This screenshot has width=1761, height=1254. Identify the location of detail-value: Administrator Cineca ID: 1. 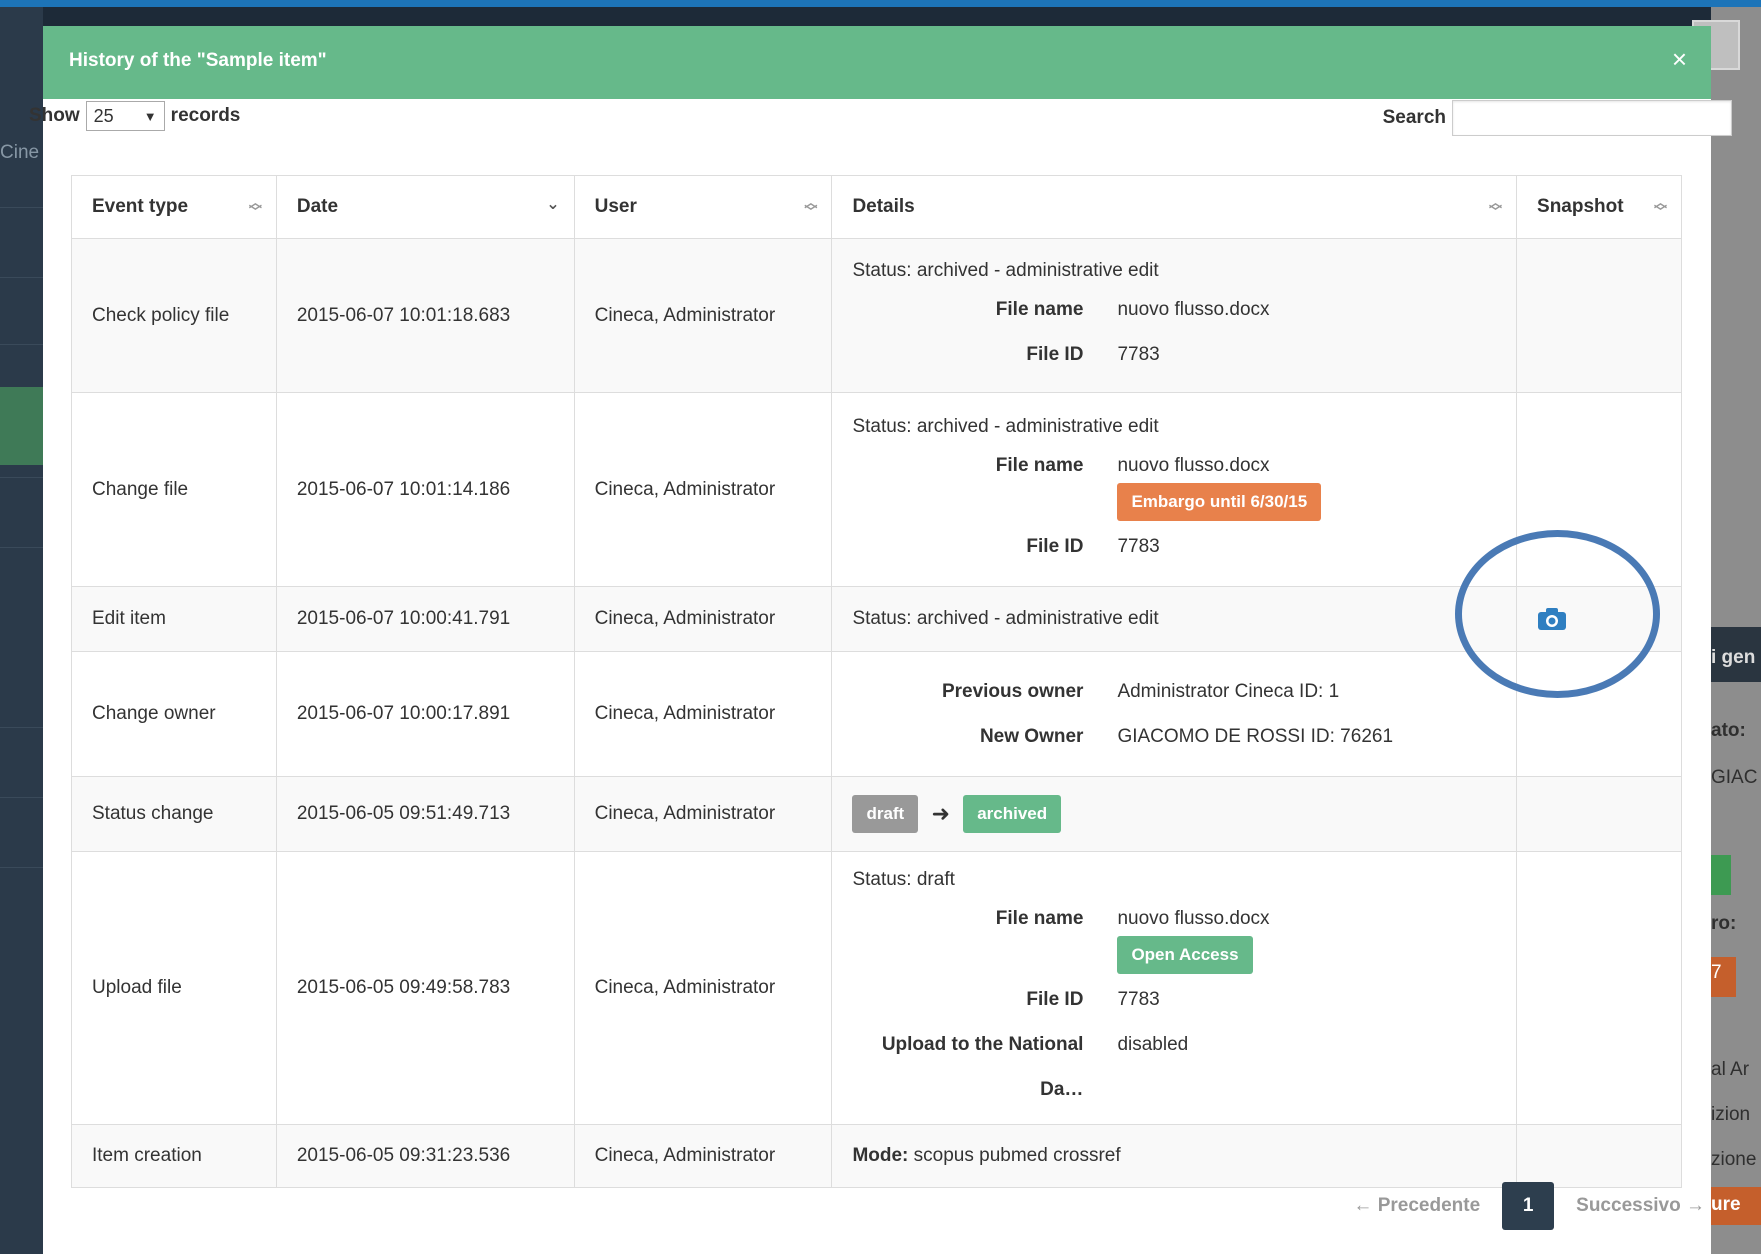
(1228, 691).